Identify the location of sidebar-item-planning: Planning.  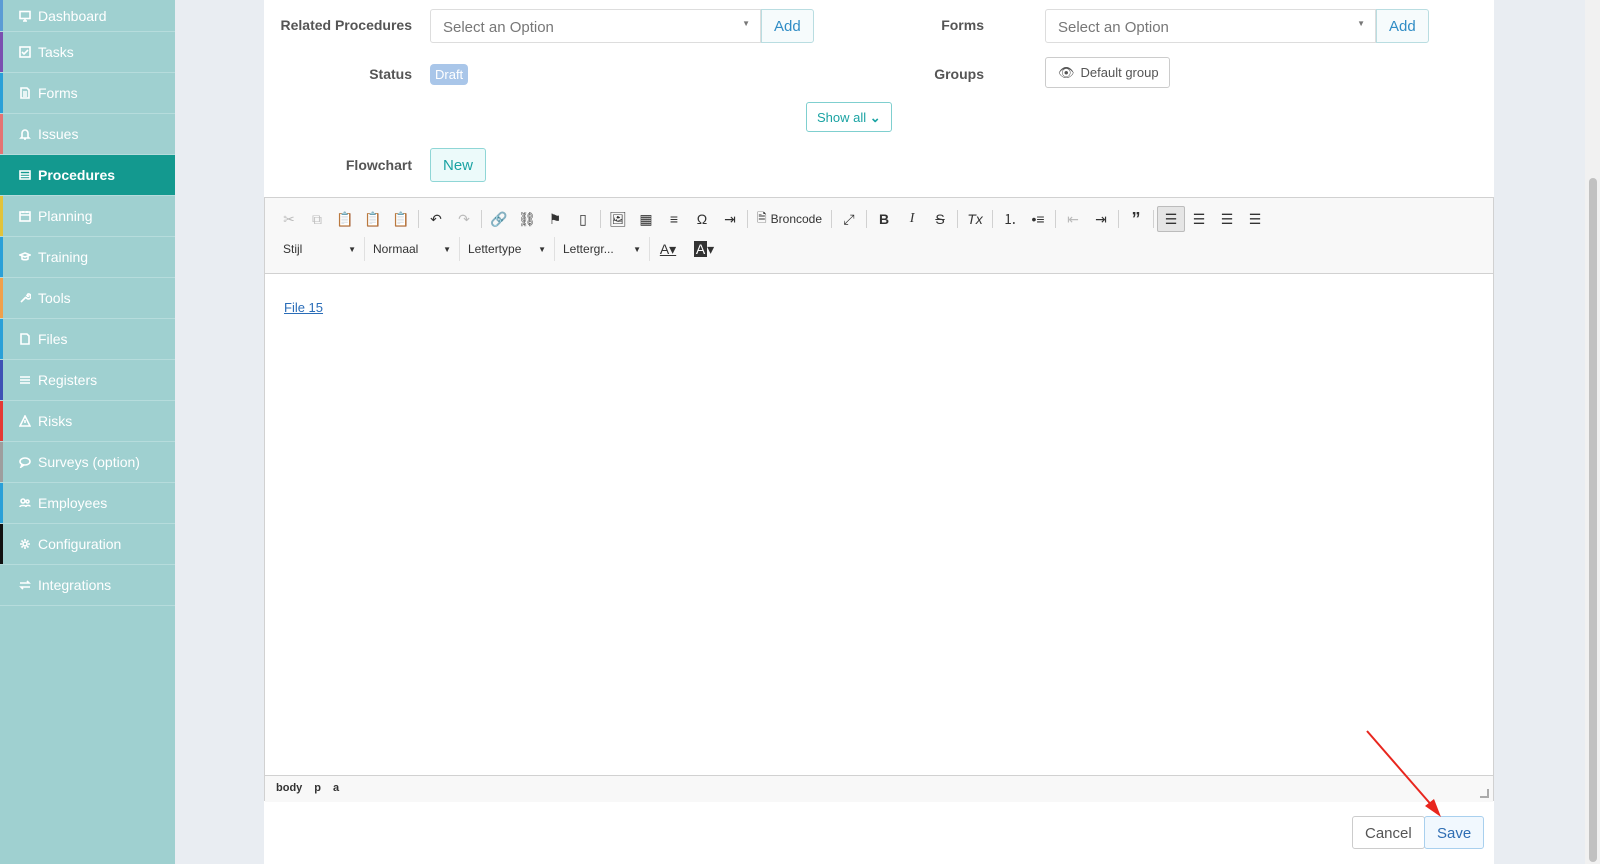
(87, 216).